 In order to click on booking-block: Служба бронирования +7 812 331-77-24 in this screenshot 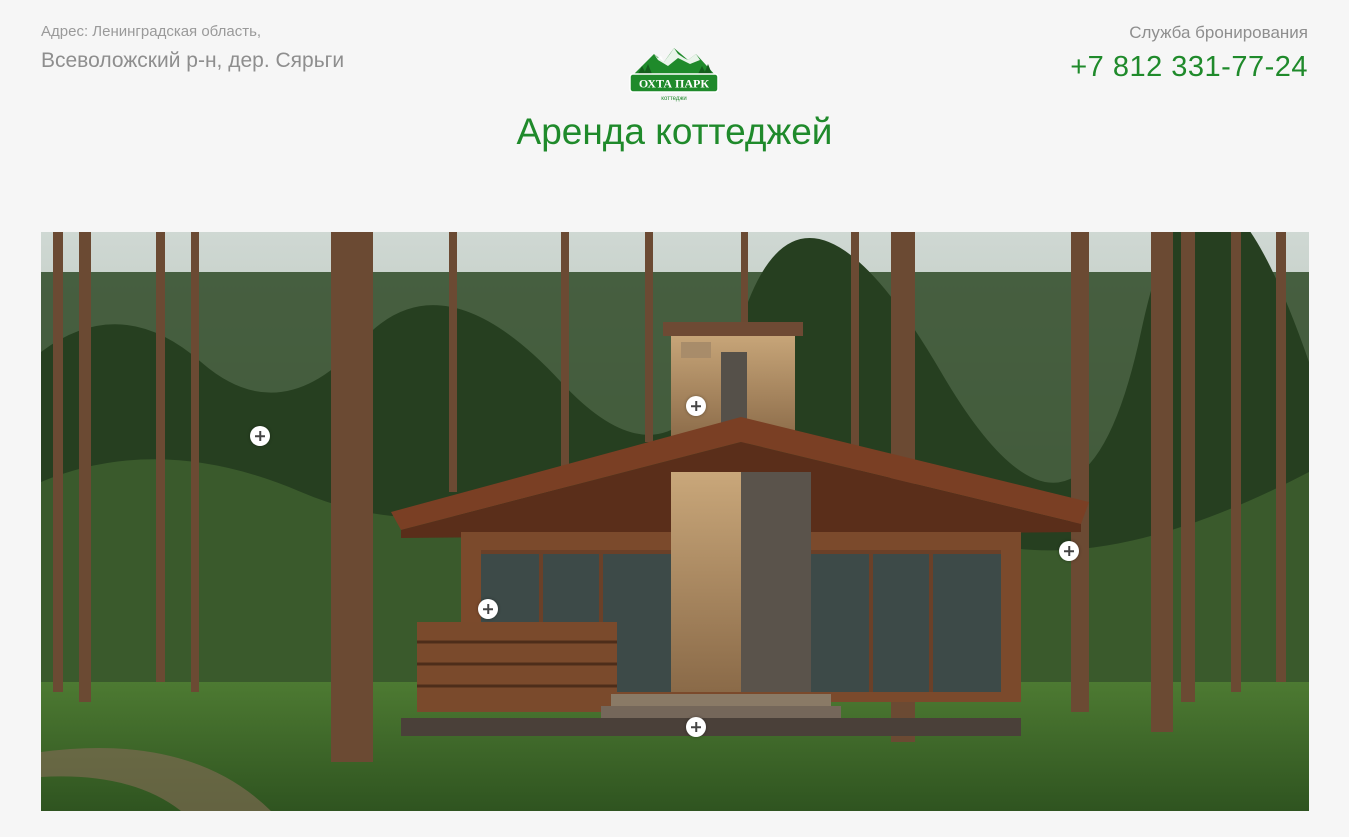, I will do `click(1189, 53)`.